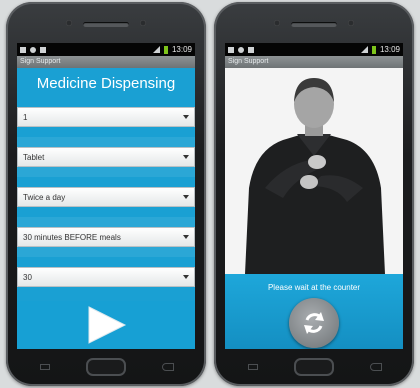 Image resolution: width=420 pixels, height=388 pixels. I want to click on dropdown-row: 1, so click(106, 117).